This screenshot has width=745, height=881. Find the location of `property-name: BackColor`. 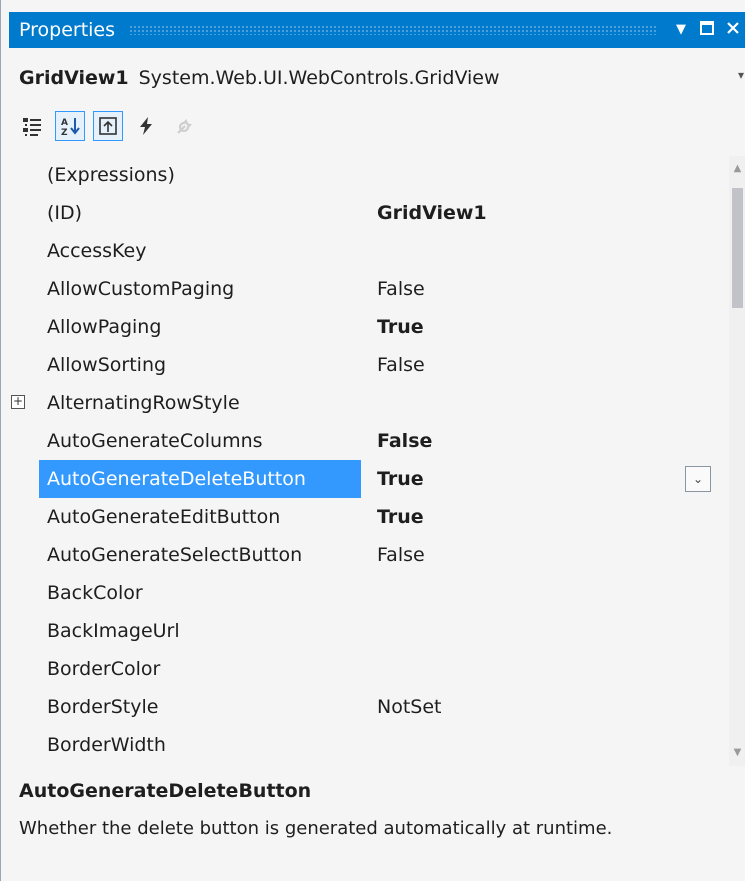

property-name: BackColor is located at coordinates (95, 593).